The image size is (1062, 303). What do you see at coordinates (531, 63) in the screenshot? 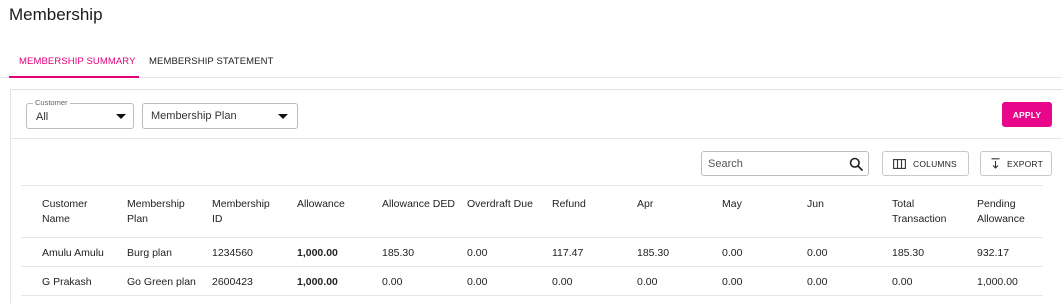
I see `tab-bar: MEMBERSHIP SUMMARY MEMBERSHIP STATEMENT` at bounding box center [531, 63].